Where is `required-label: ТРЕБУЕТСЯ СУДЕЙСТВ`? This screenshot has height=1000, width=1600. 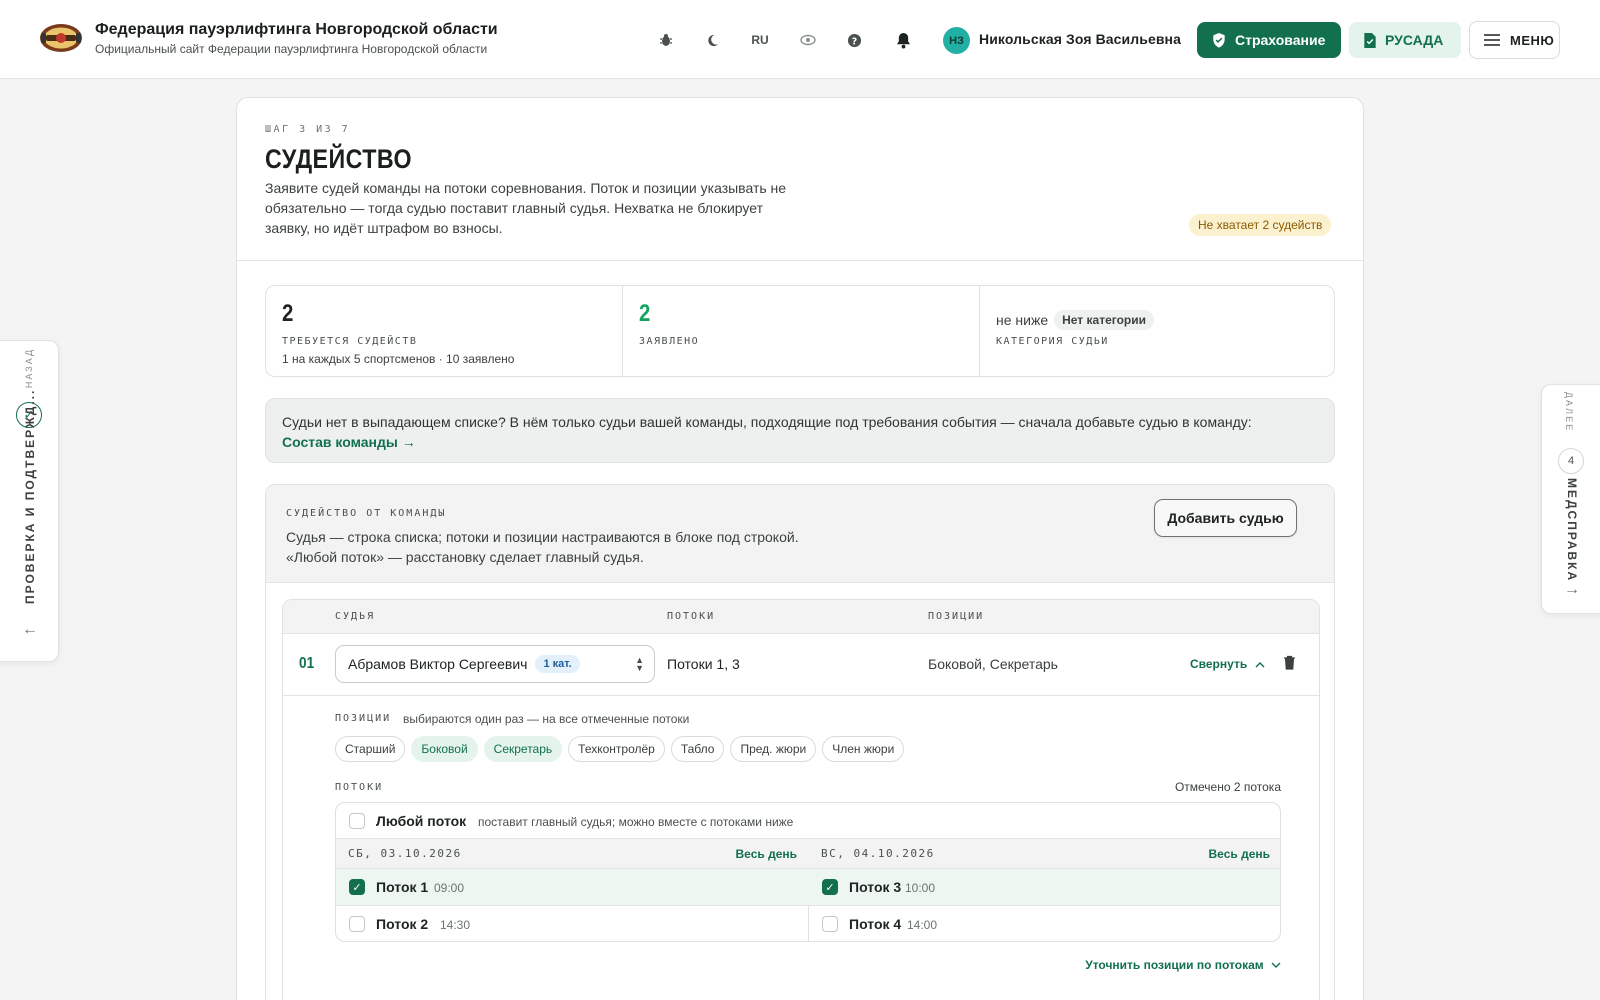 required-label: ТРЕБУЕТСЯ СУДЕЙСТВ is located at coordinates (350, 341).